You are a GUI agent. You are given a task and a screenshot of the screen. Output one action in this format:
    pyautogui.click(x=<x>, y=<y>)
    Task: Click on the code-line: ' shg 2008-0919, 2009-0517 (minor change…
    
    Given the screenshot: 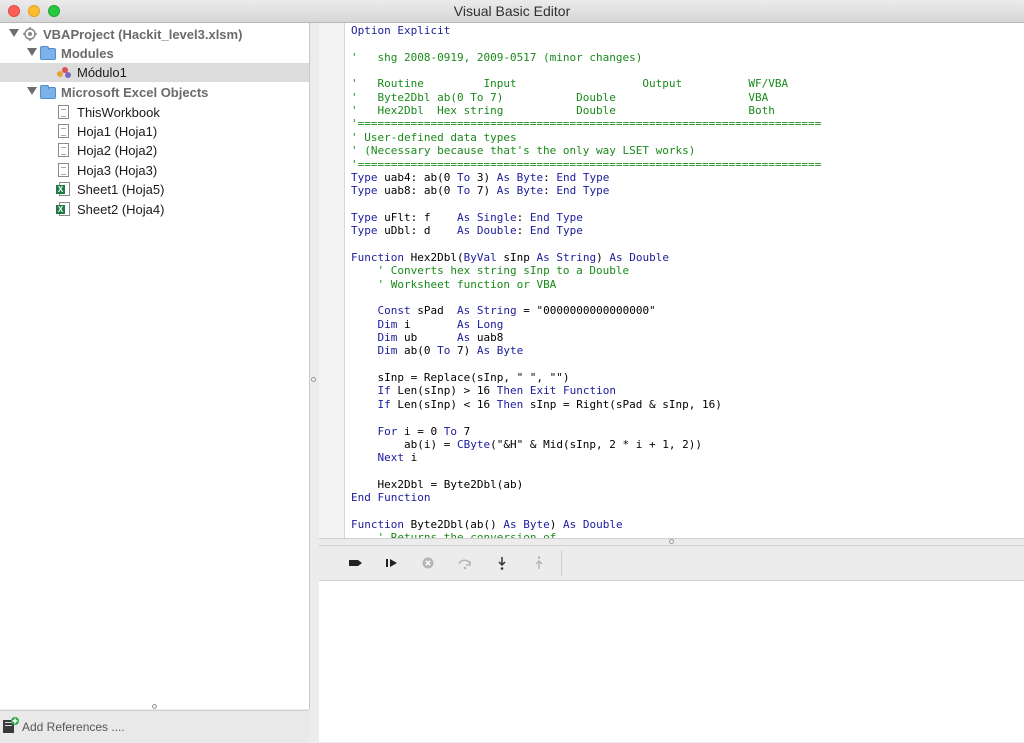 What is the action you would take?
    pyautogui.click(x=496, y=57)
    